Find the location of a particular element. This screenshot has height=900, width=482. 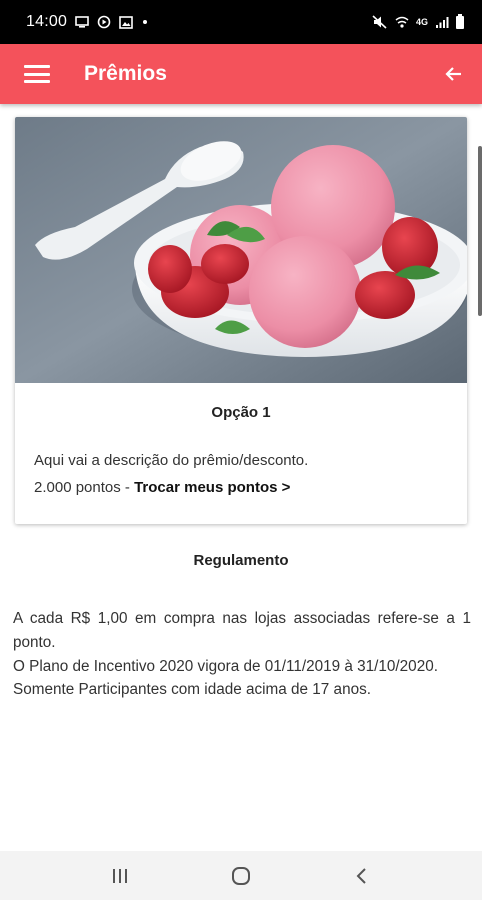

rules-title: Regulamento is located at coordinates (241, 560).